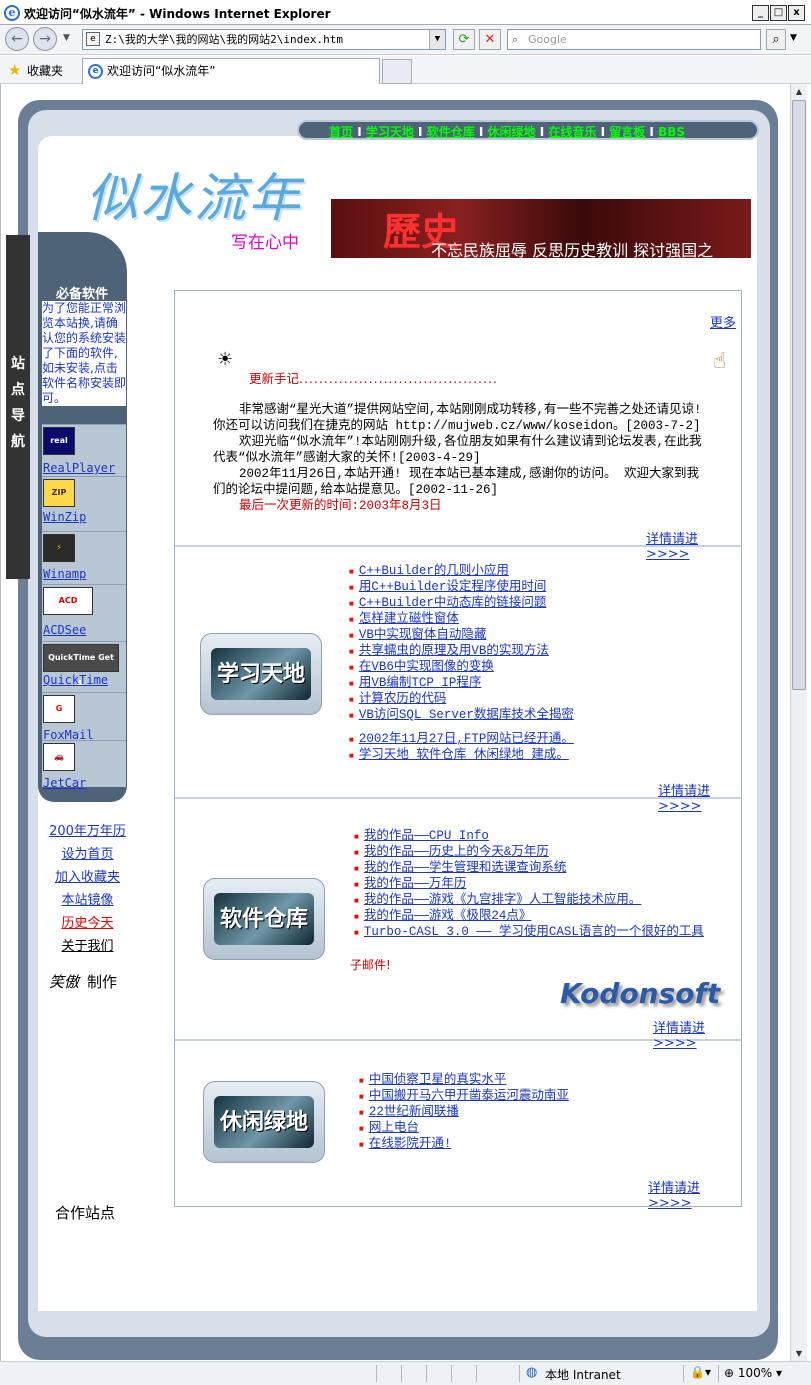  I want to click on list-link: 网上电台, so click(394, 1128).